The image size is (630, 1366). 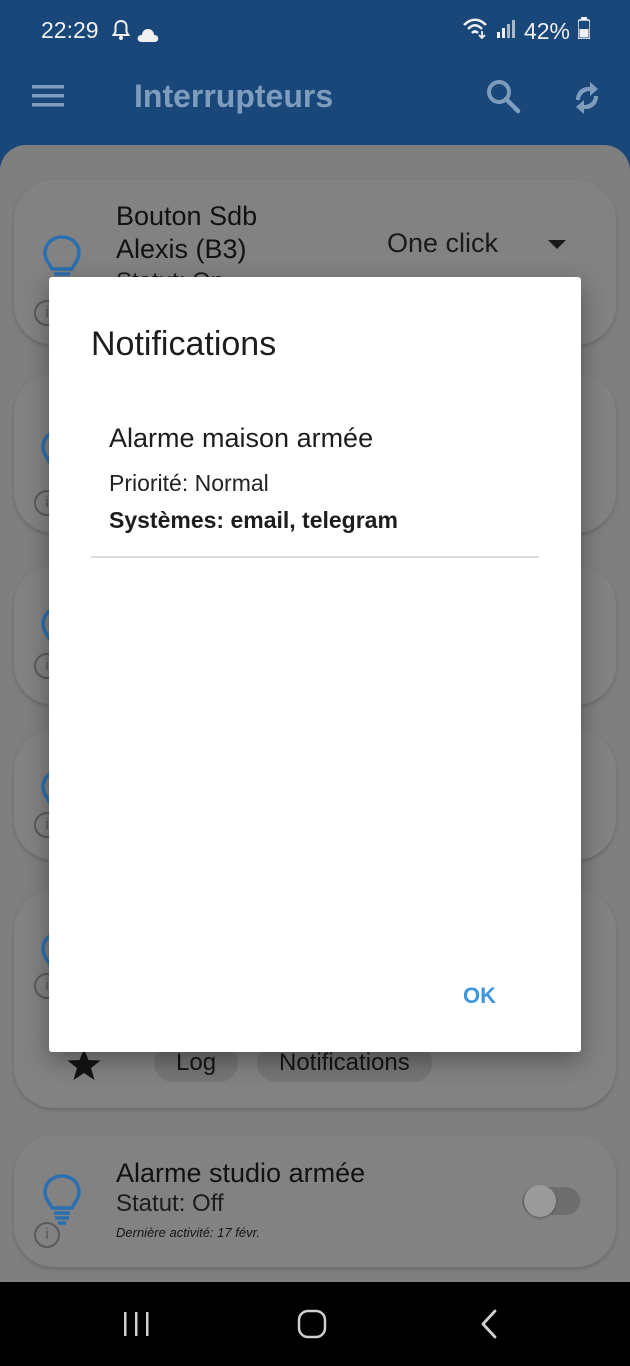 I want to click on card-title-line2: Alexis (B3), so click(x=181, y=249).